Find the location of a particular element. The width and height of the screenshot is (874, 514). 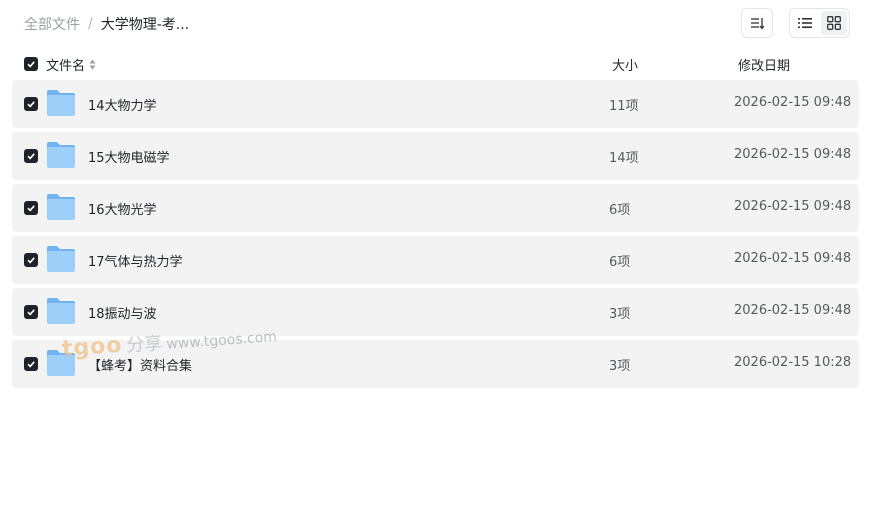

list-view-button is located at coordinates (805, 23).